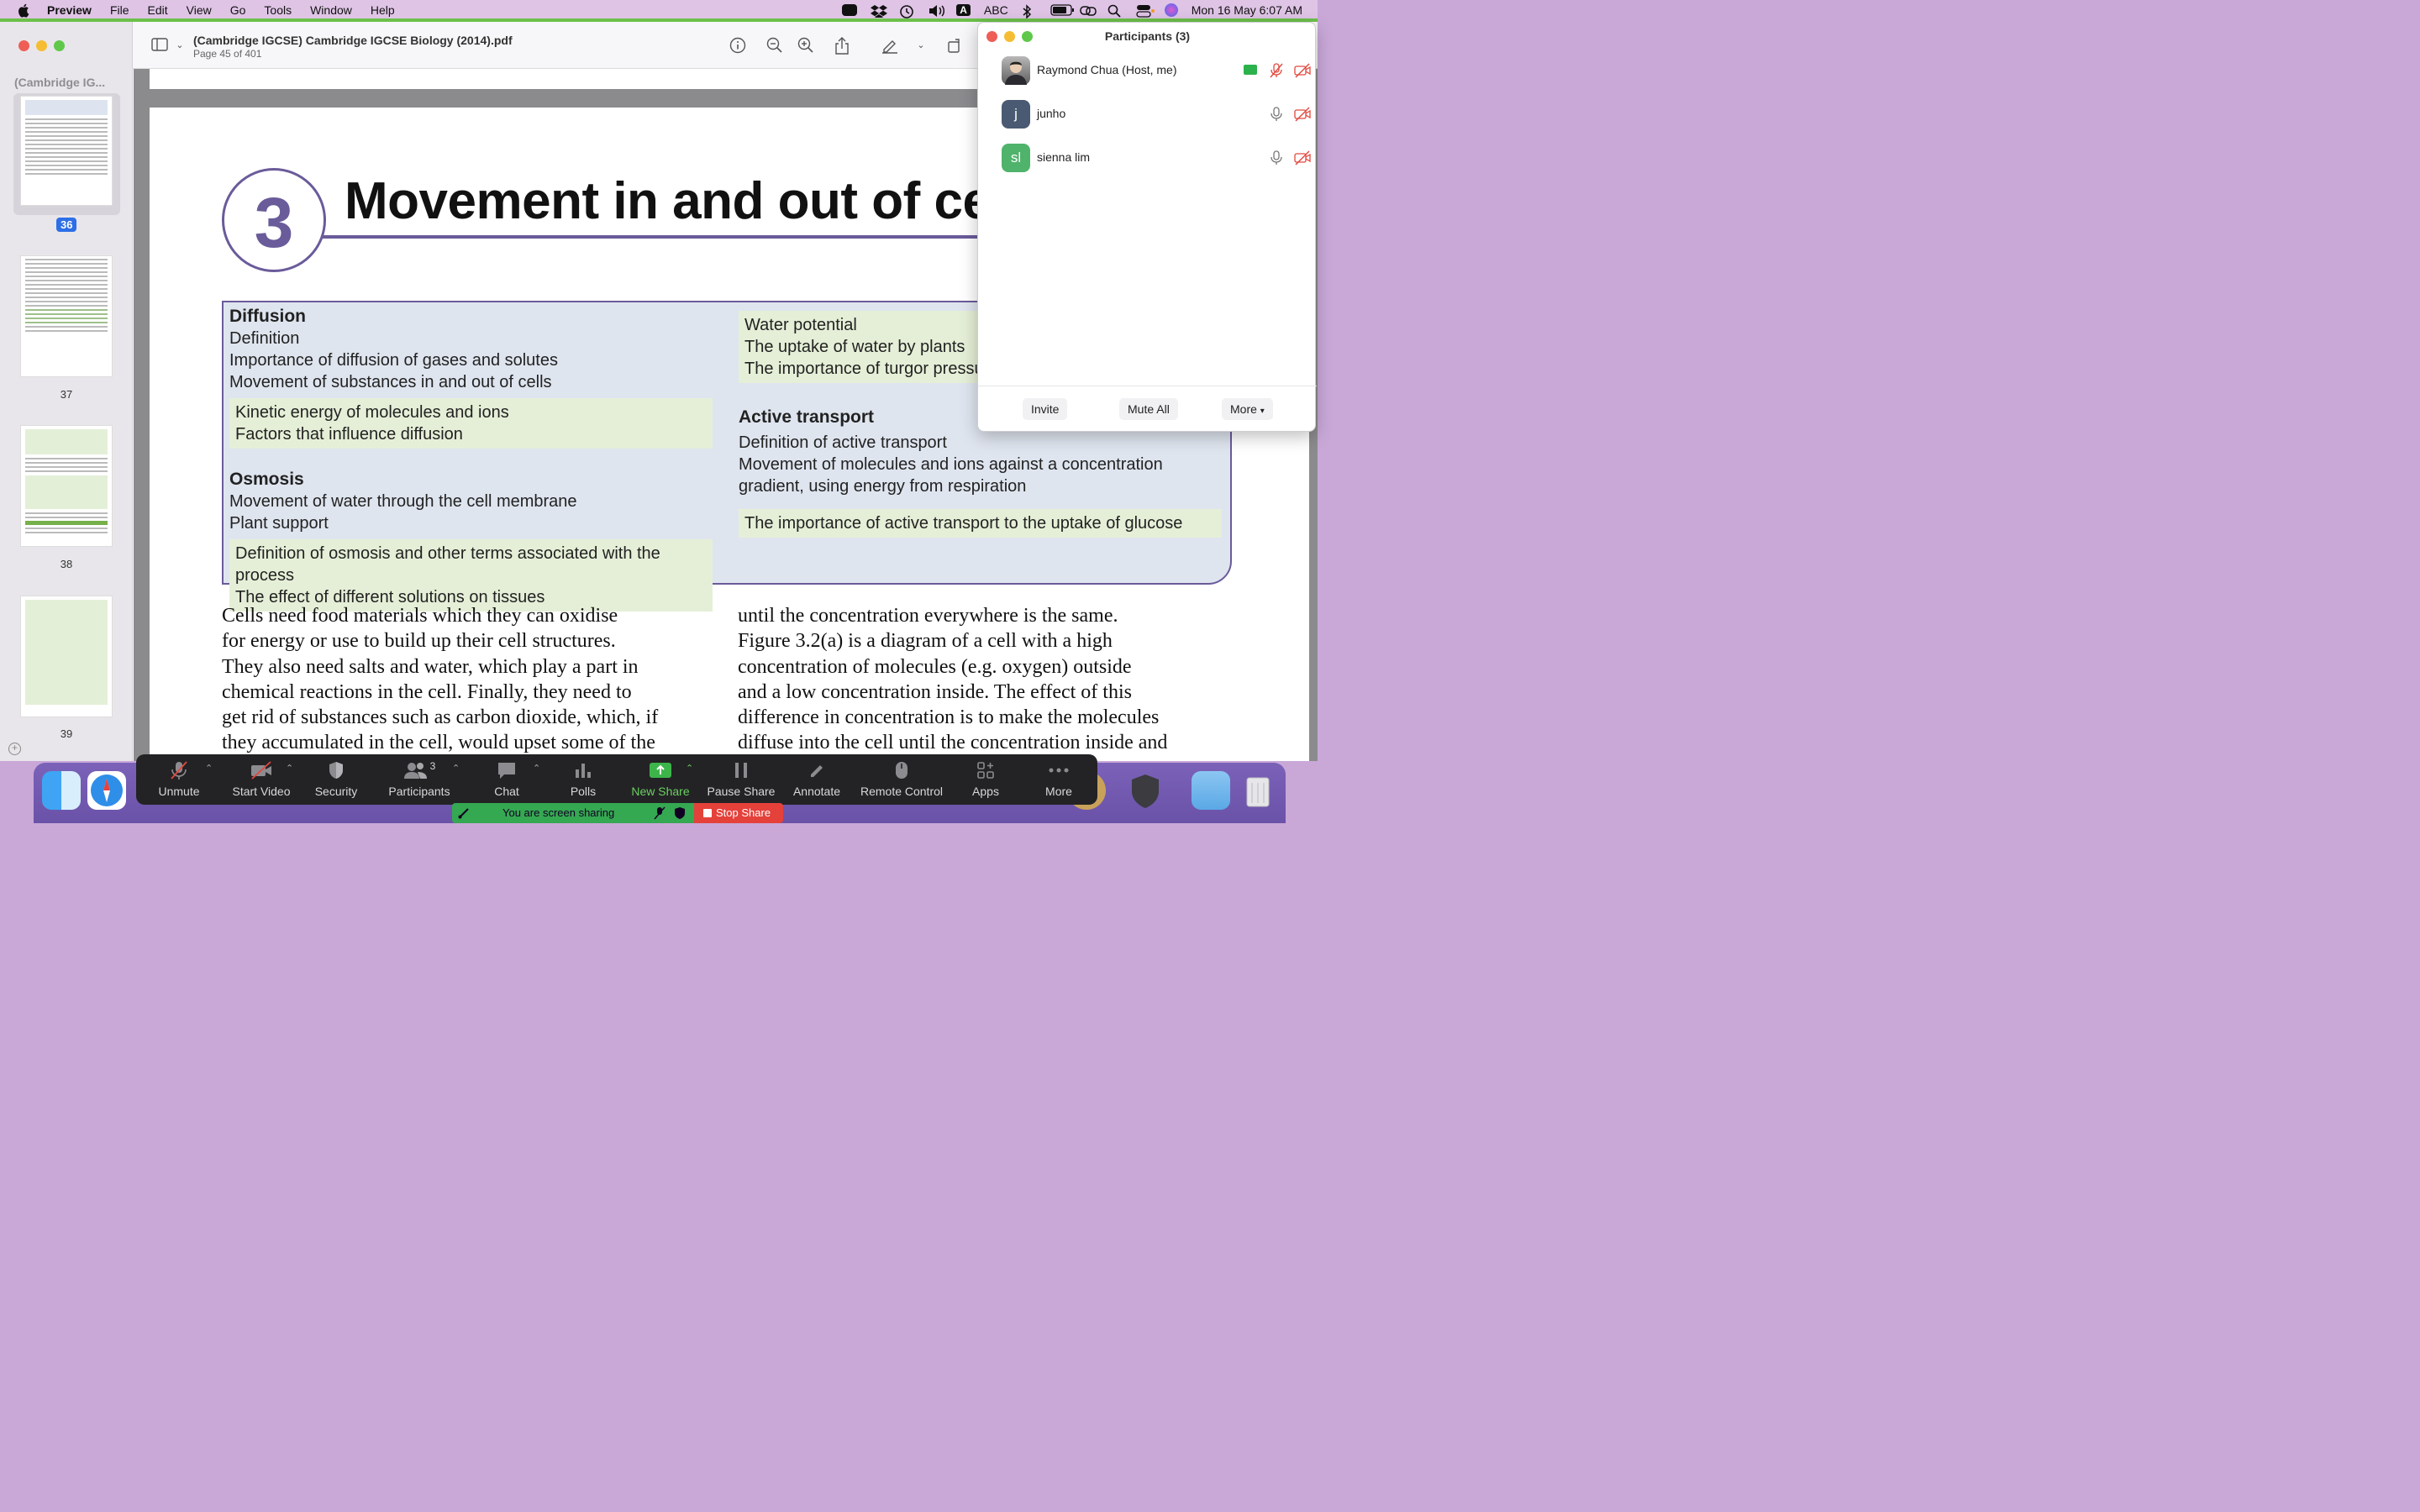  Describe the element at coordinates (805, 45) in the screenshot. I see `zoom-in-icon` at that location.